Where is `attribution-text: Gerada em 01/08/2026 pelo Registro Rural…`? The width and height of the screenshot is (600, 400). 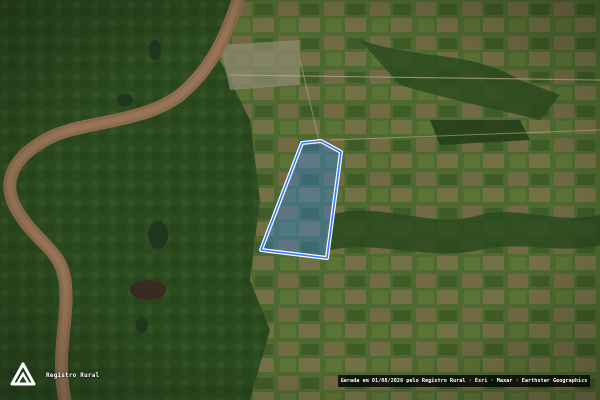 attribution-text: Gerada em 01/08/2026 pelo Registro Rural… is located at coordinates (464, 381).